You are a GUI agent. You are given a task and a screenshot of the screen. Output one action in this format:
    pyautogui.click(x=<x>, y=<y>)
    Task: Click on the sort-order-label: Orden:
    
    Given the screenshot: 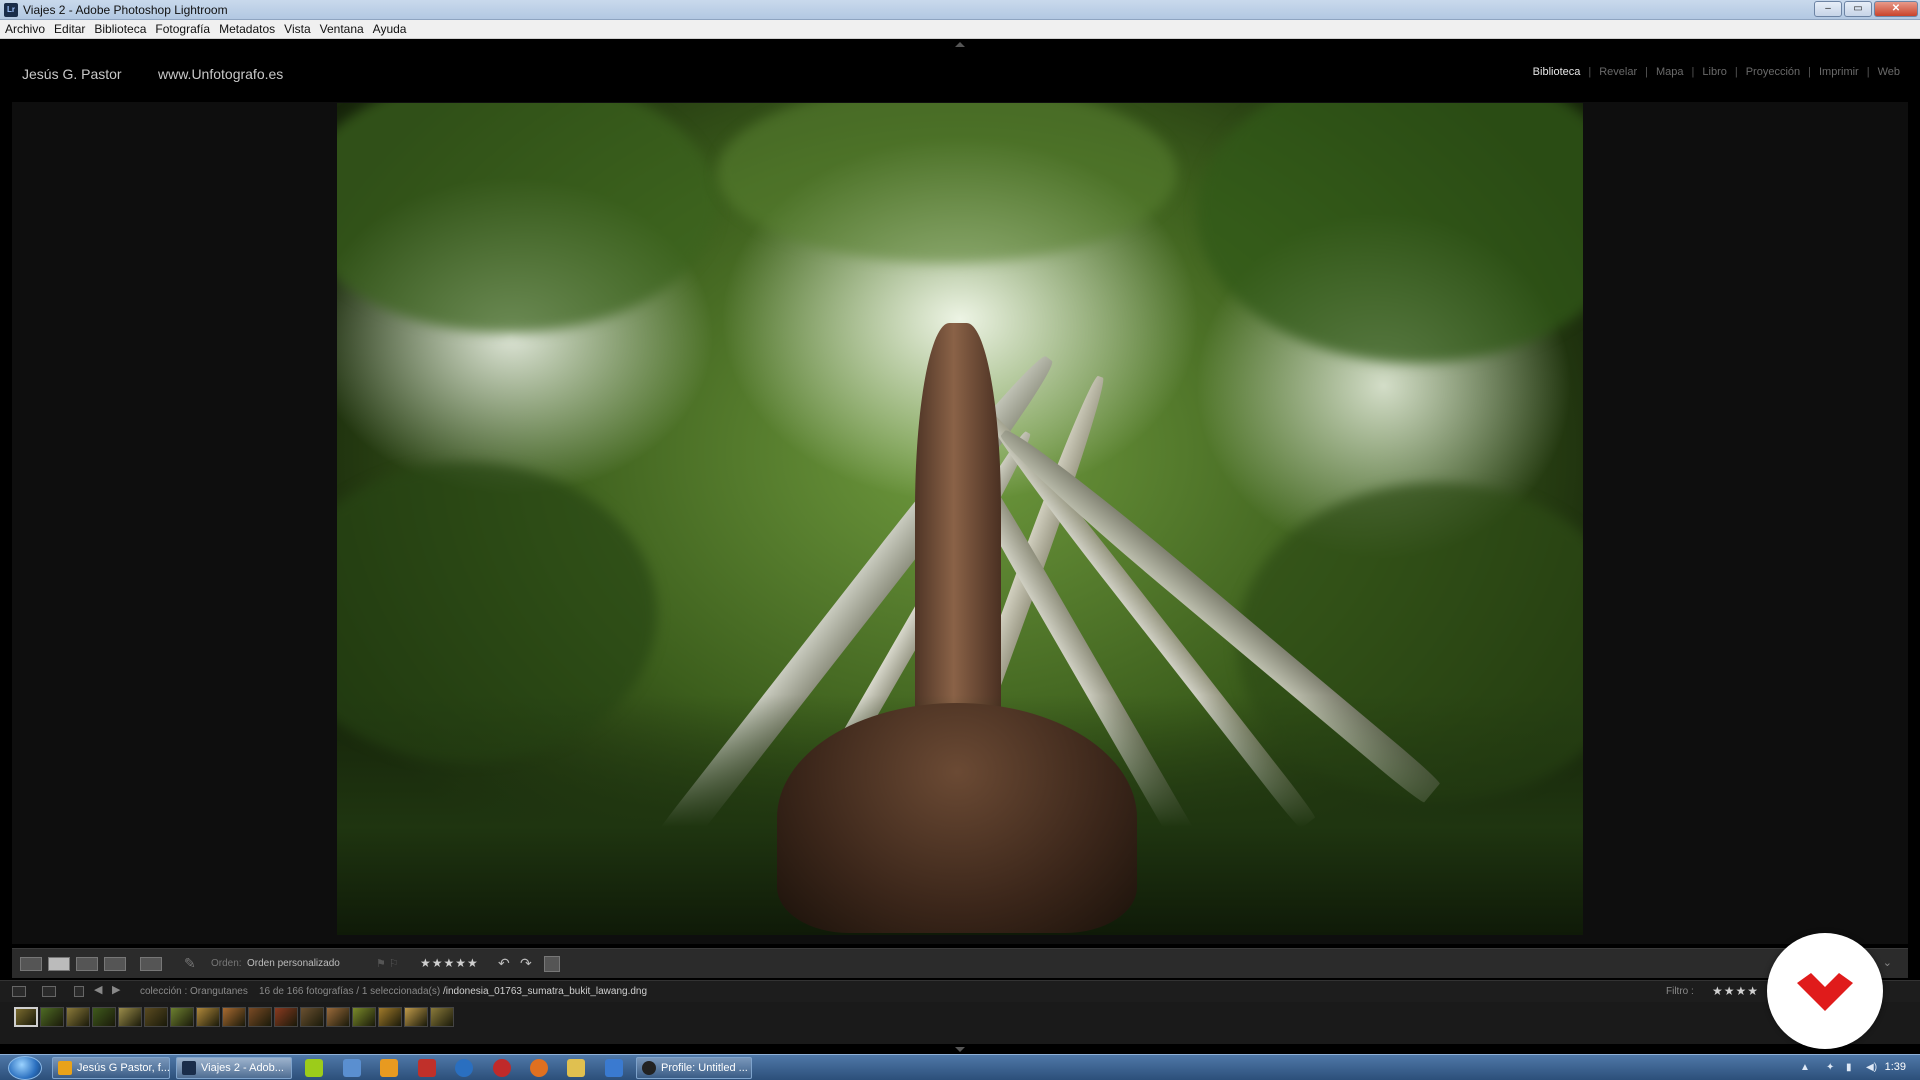 What is the action you would take?
    pyautogui.click(x=226, y=963)
    